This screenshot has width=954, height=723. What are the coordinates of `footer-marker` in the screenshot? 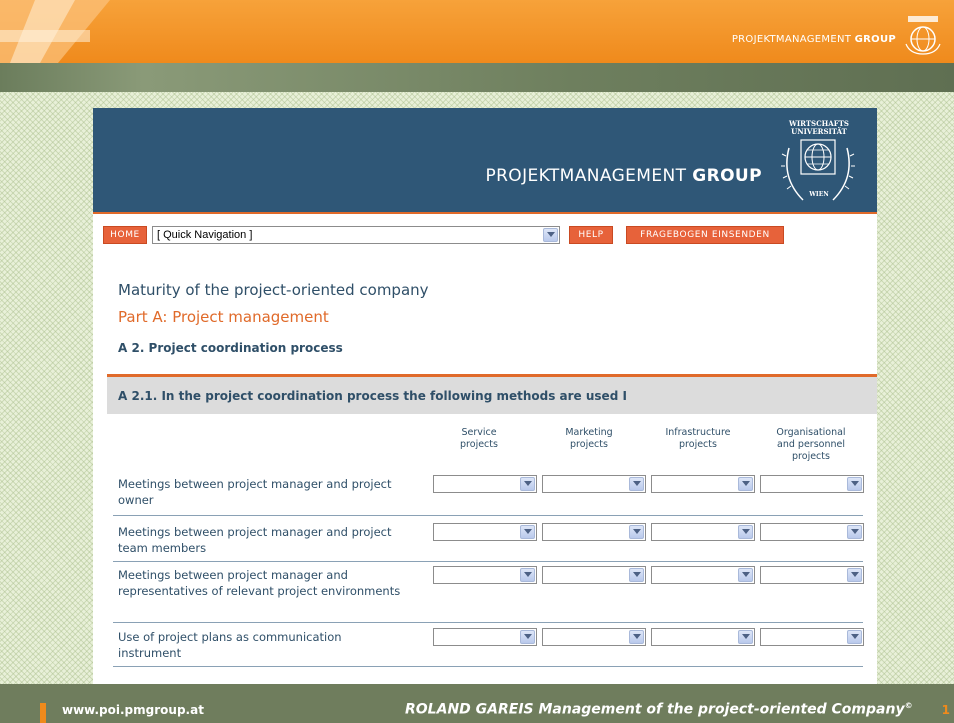 It's located at (43, 713).